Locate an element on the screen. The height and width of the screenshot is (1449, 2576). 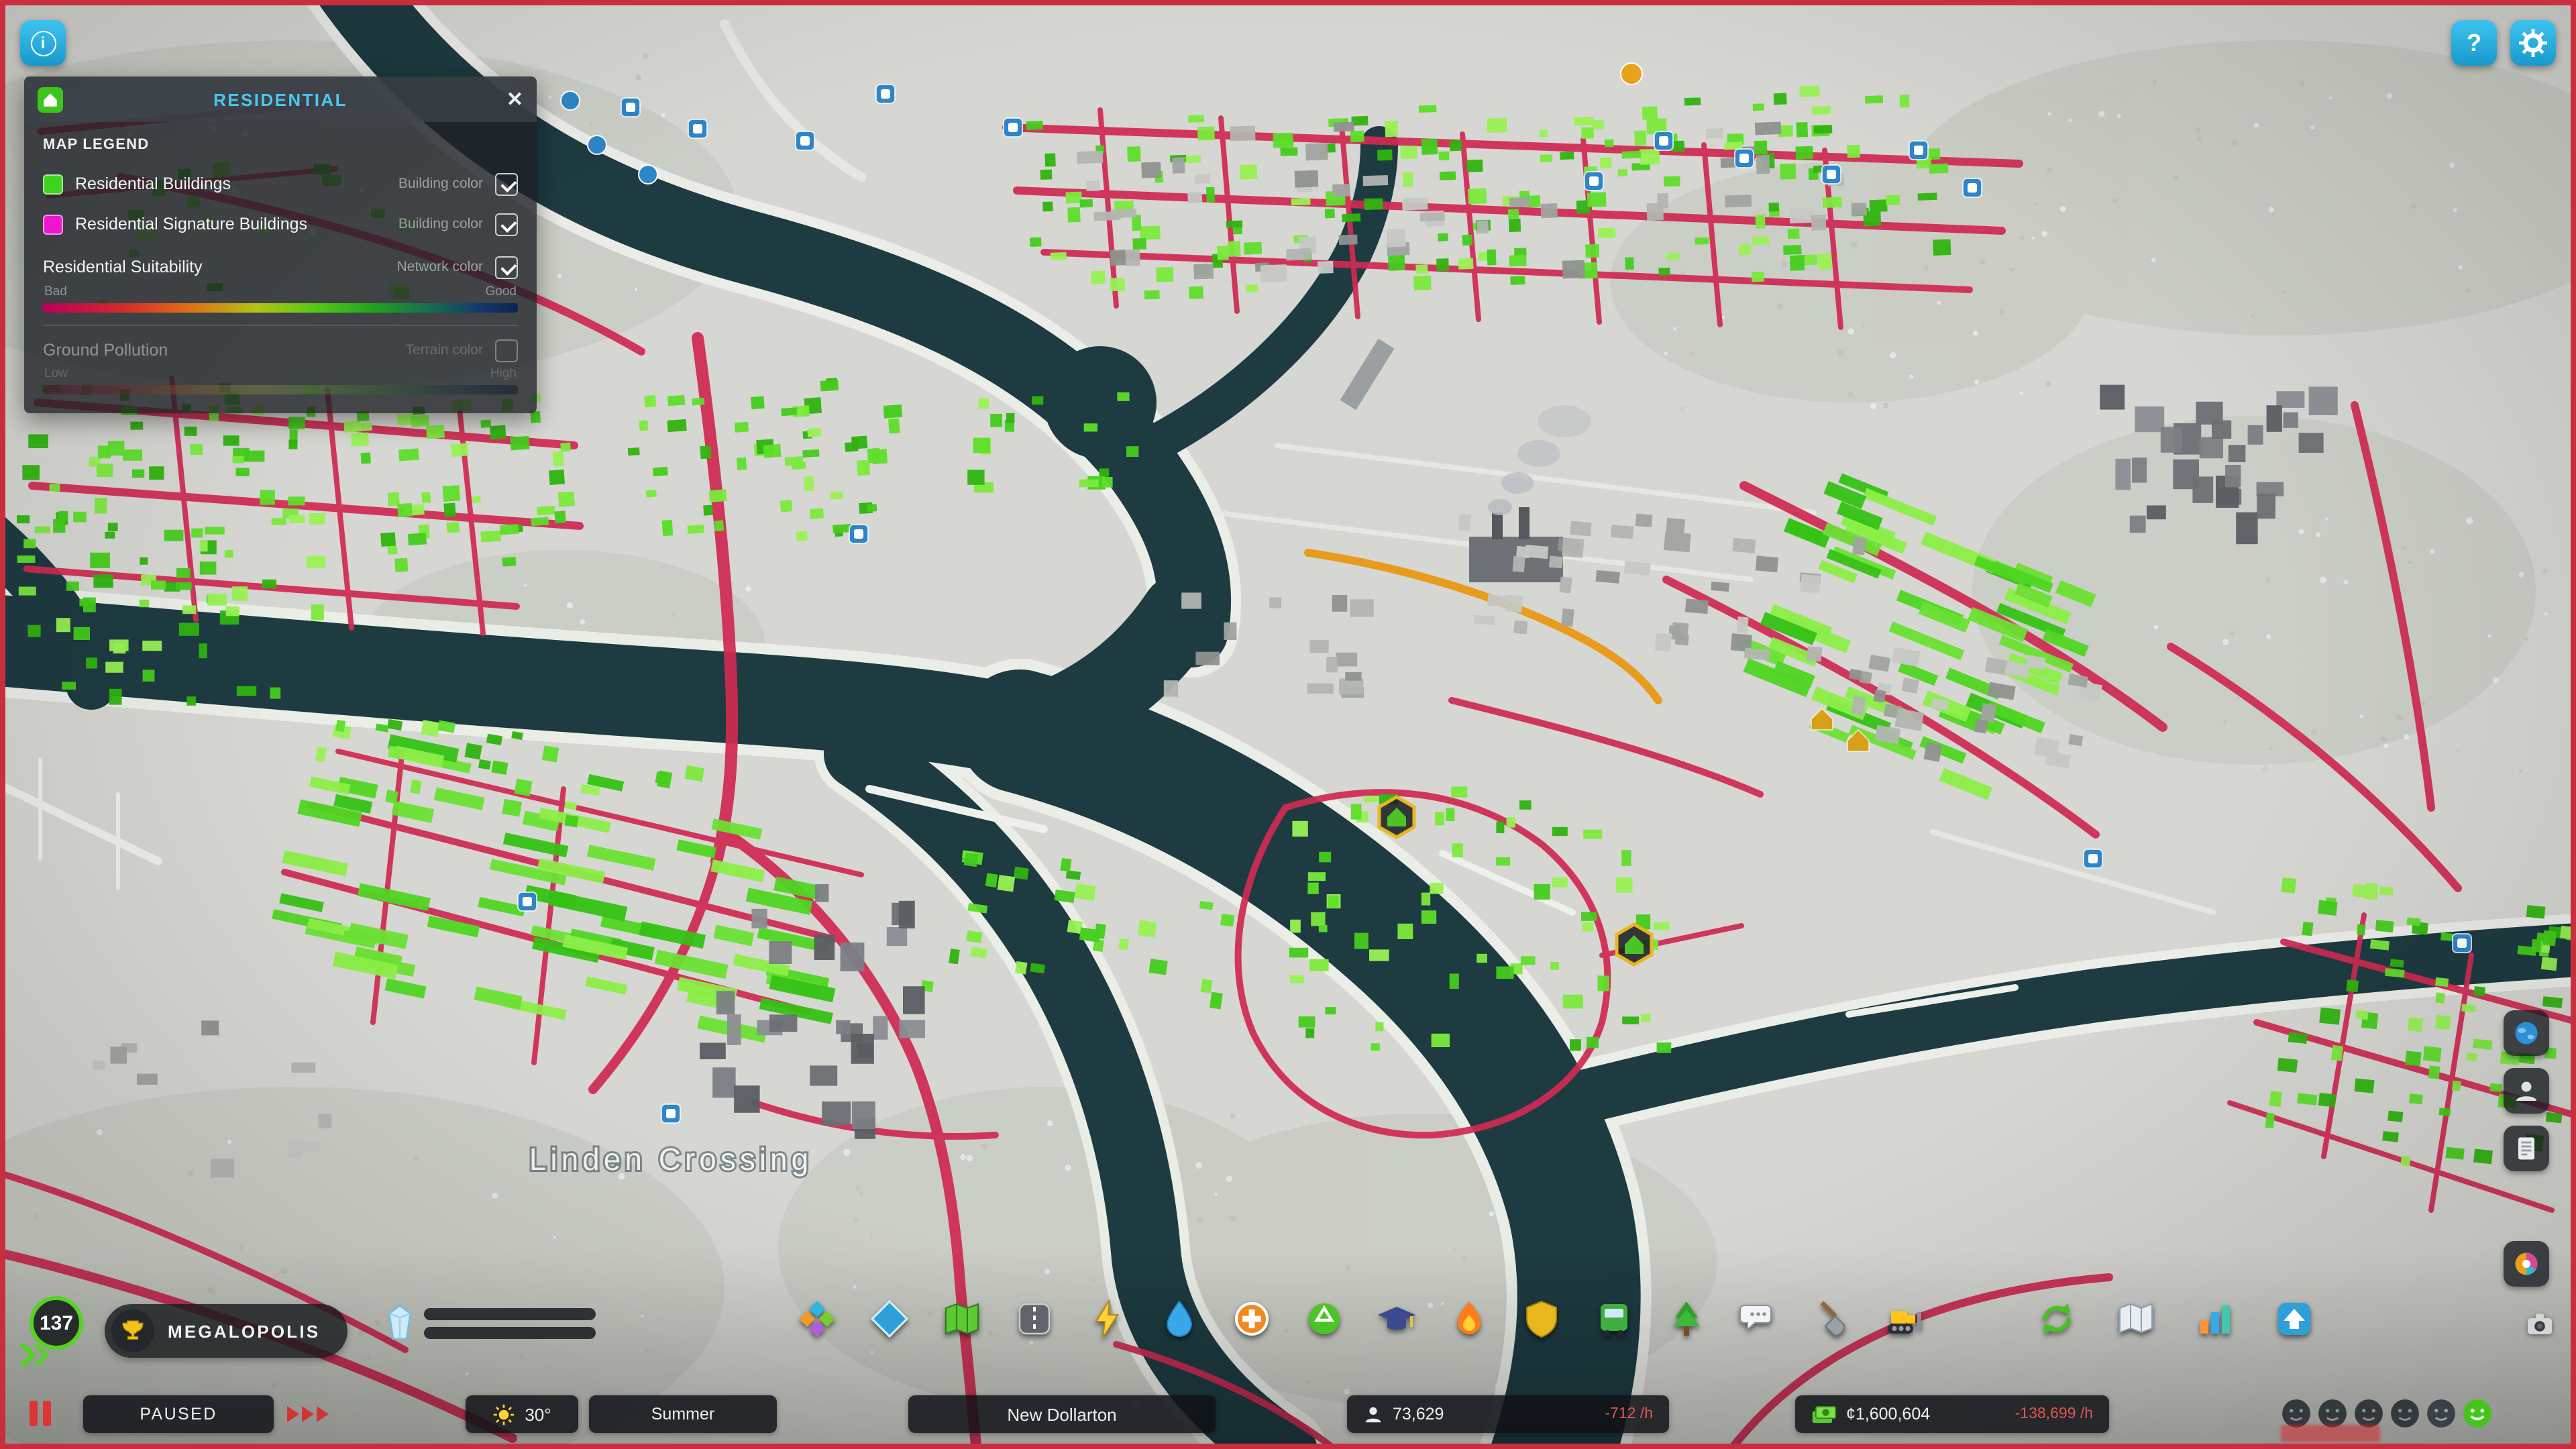
speed-arrows is located at coordinates (308, 1414).